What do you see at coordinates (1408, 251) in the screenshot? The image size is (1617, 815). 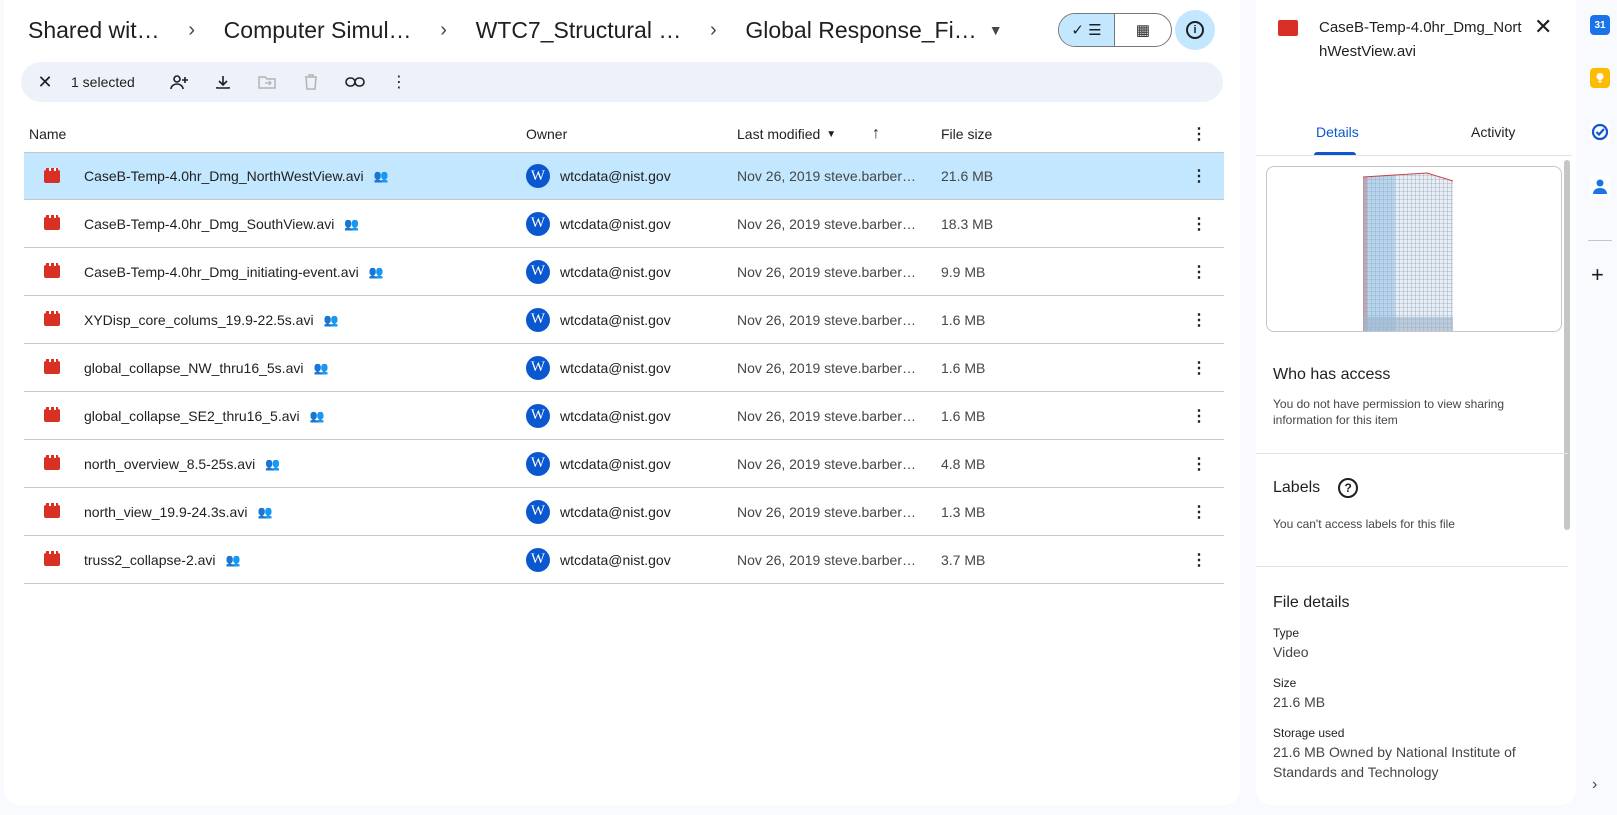 I see `building-model-image` at bounding box center [1408, 251].